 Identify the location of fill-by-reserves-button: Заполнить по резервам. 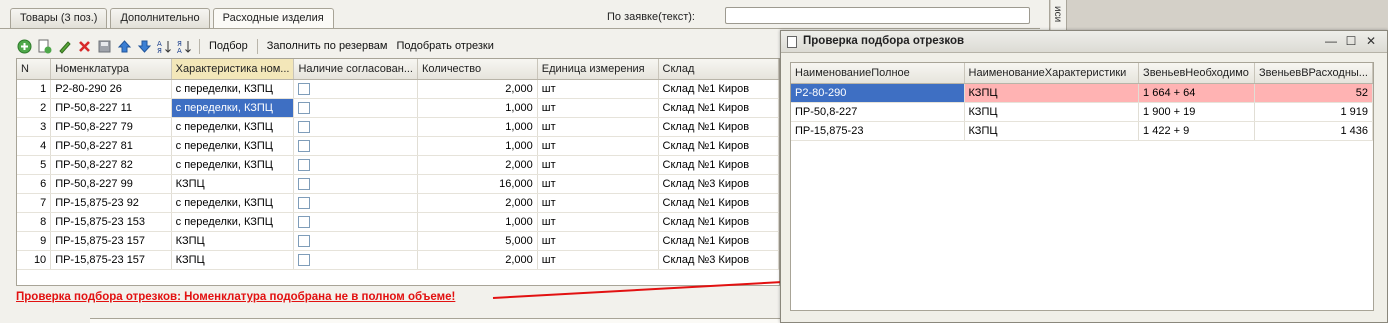
(327, 46).